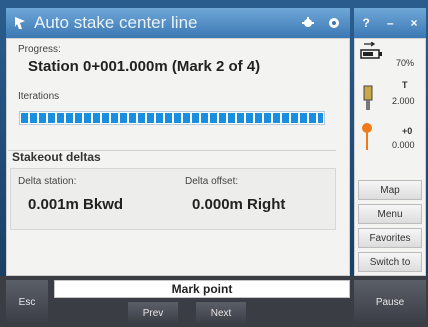 The width and height of the screenshot is (428, 327). I want to click on minimize-button: –, so click(390, 23).